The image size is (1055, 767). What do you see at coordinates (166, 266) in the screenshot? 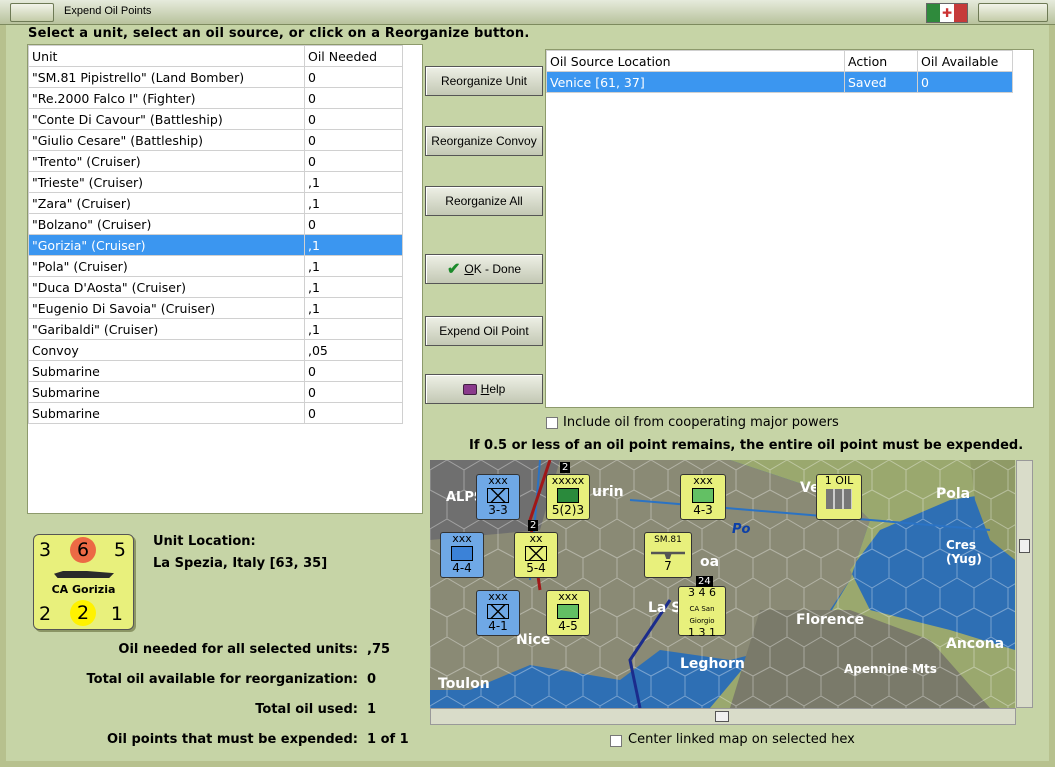
I see `unit-name-cell: "Pola" (Cruiser)` at bounding box center [166, 266].